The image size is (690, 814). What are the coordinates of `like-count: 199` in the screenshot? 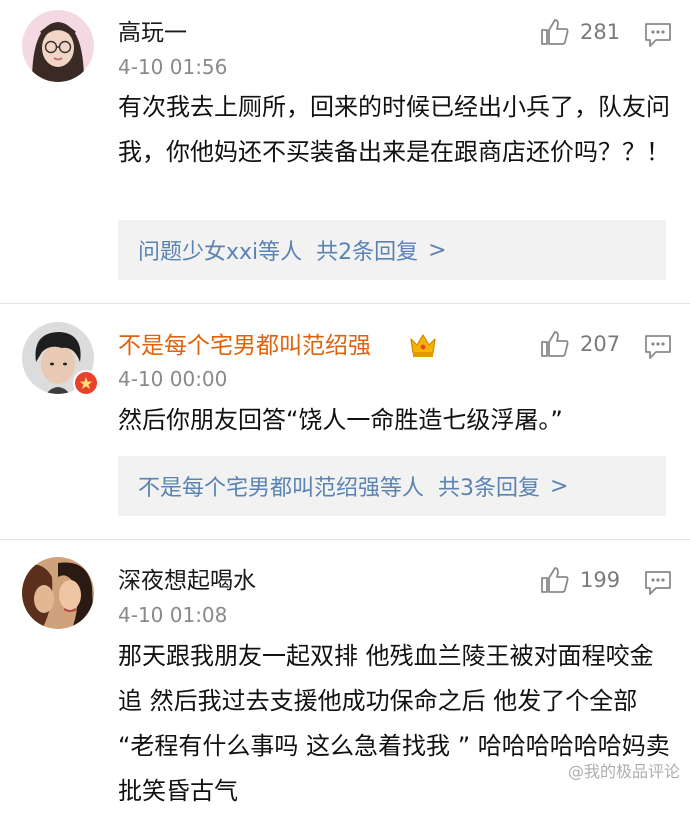 It's located at (600, 580).